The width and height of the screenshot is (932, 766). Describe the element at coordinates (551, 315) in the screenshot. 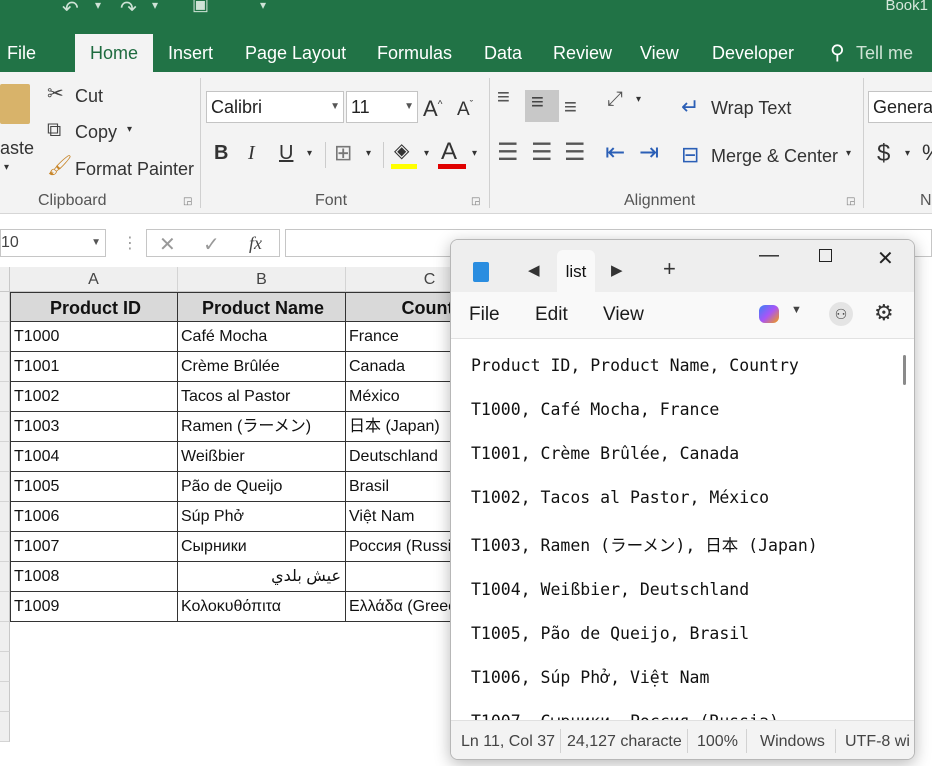

I see `menu-edit: Edit` at that location.